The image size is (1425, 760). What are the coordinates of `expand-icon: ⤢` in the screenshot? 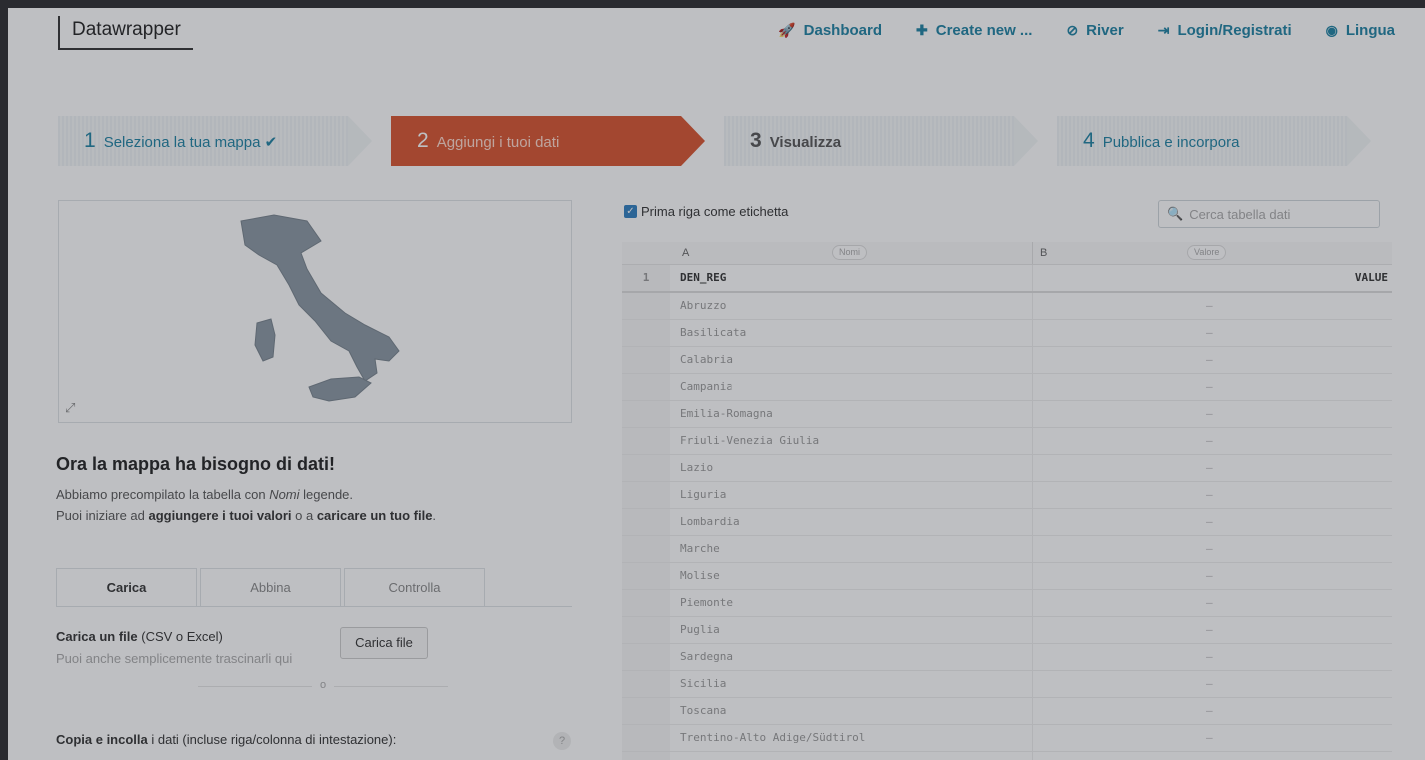 It's located at (70, 408).